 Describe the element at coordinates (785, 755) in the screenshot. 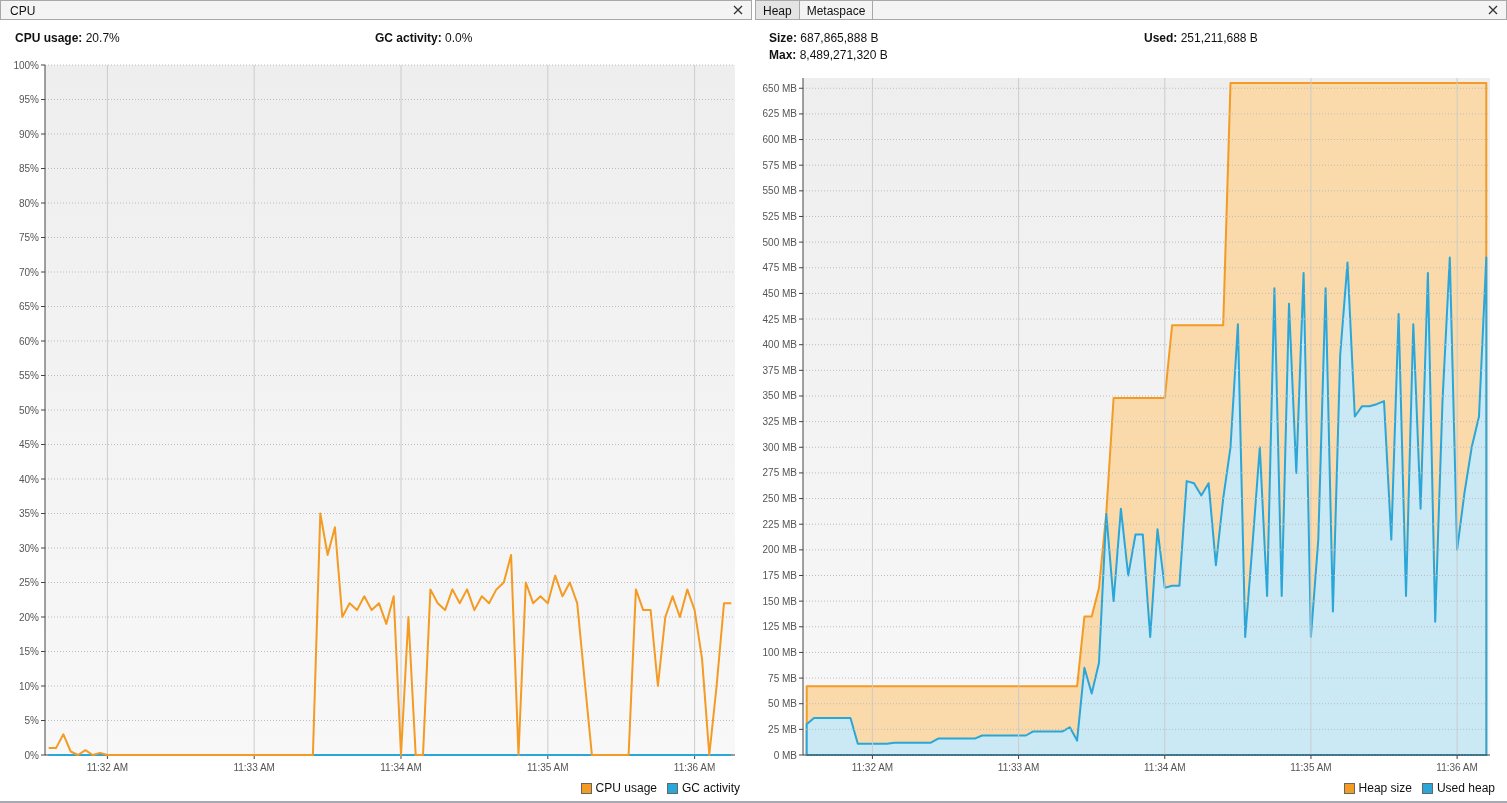

I see `y-tick-label: 0 MB` at that location.